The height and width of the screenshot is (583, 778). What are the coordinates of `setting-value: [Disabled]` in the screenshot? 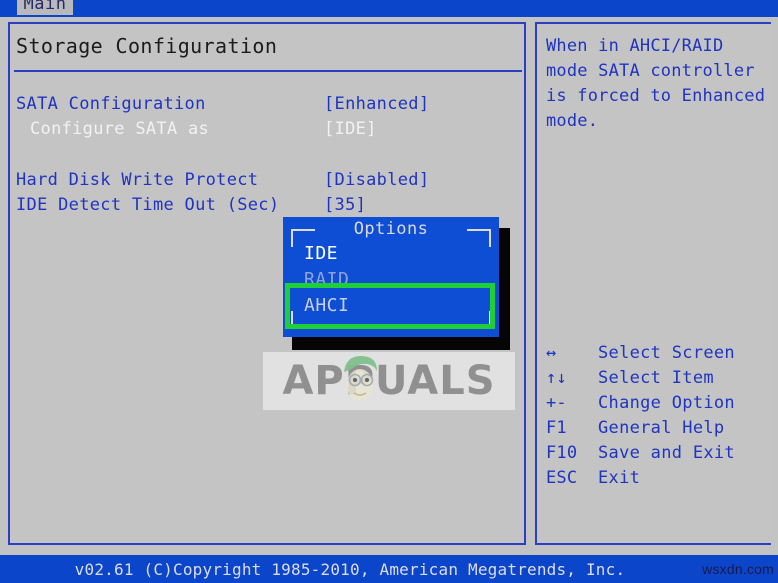 It's located at (377, 180).